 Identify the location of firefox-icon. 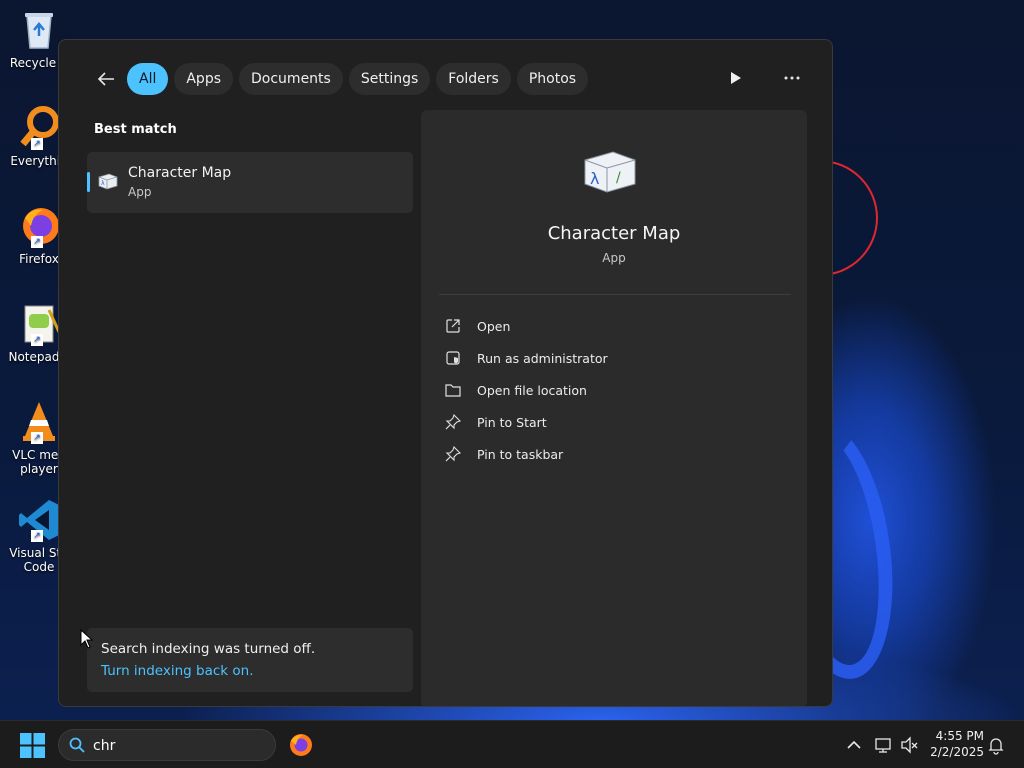
(301, 745).